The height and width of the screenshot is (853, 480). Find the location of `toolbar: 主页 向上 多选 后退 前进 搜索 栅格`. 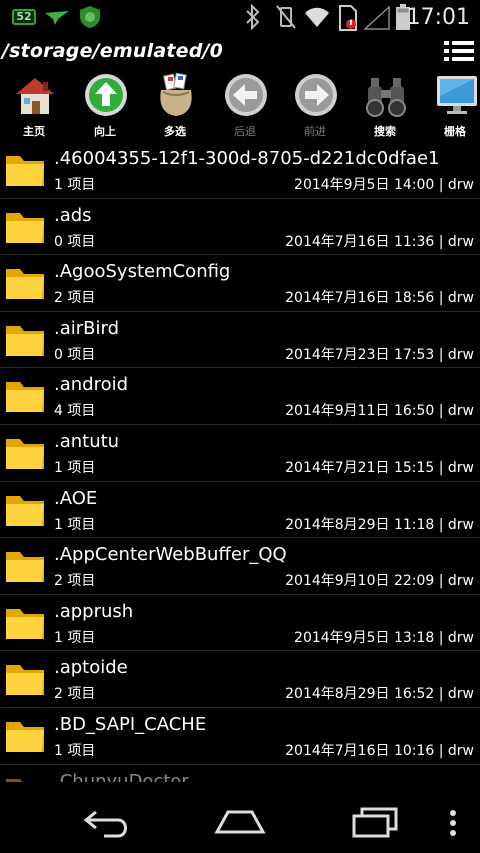

toolbar: 主页 向上 多选 后退 前进 搜索 栅格 is located at coordinates (240, 107).